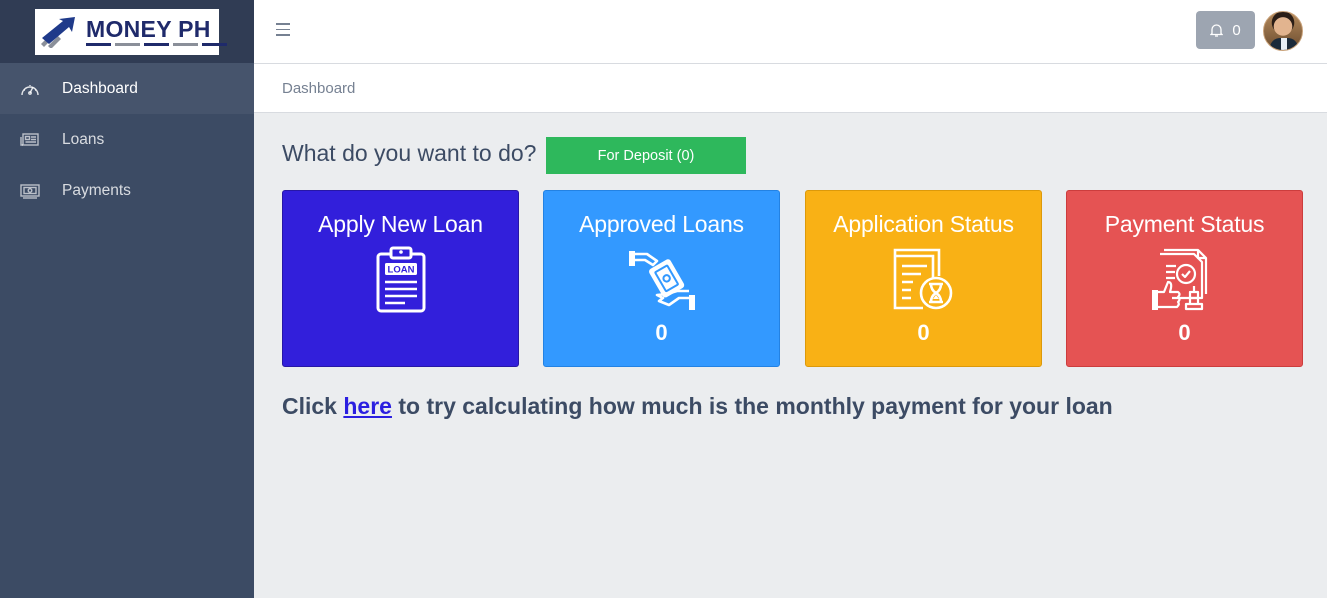 Image resolution: width=1327 pixels, height=598 pixels. I want to click on sidebar-item-label: Payments, so click(96, 190).